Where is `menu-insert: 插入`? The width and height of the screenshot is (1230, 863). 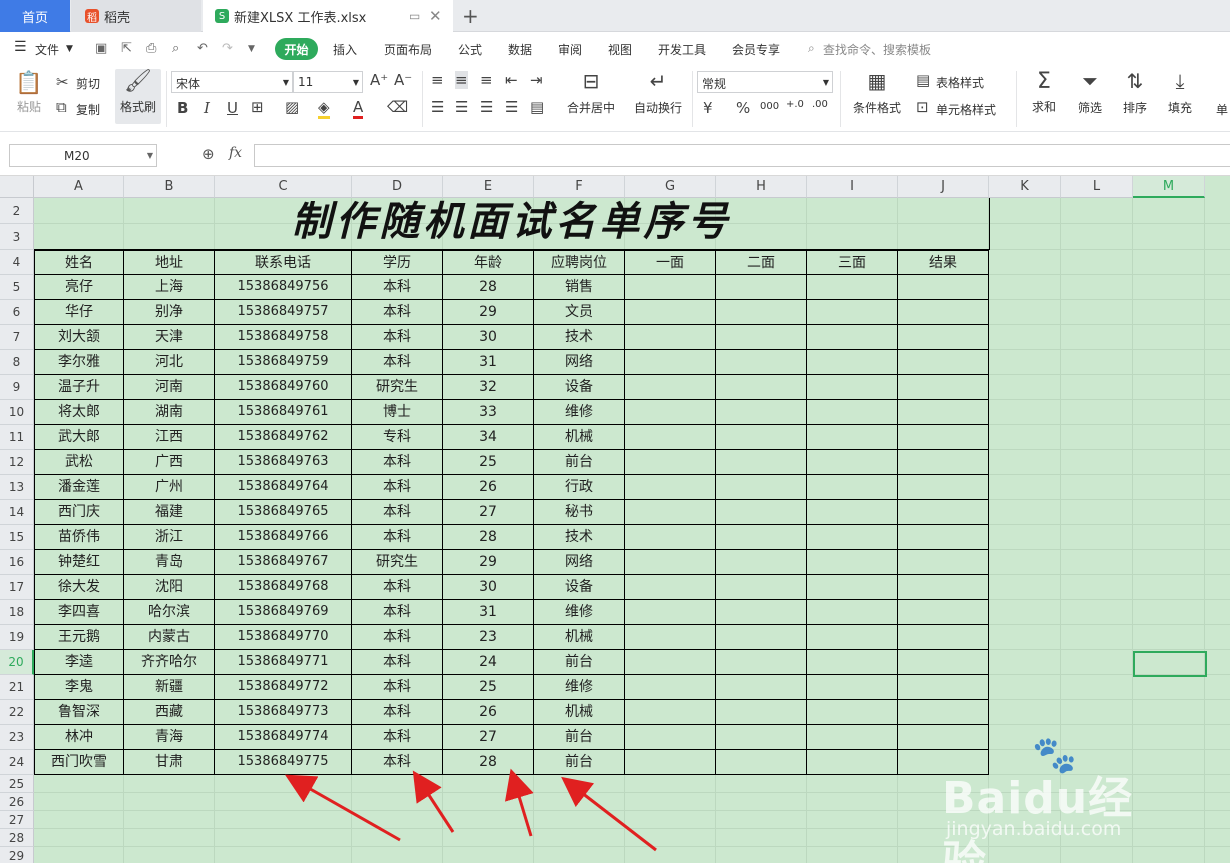
menu-insert: 插入 is located at coordinates (345, 49).